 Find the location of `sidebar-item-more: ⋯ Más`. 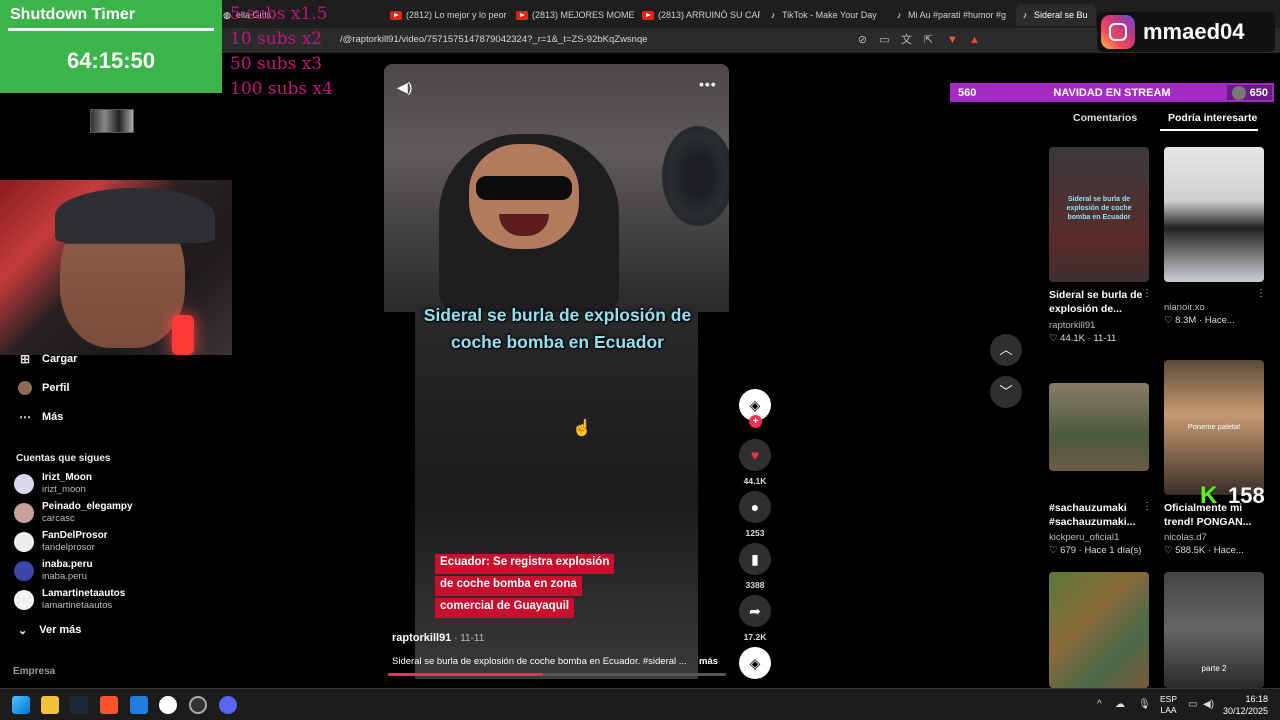

sidebar-item-more: ⋯ Más is located at coordinates (40, 417).